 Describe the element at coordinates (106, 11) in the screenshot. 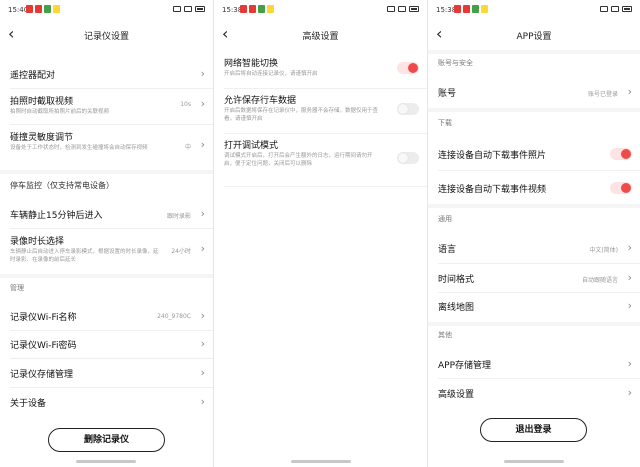

I see `status-bar: 15:40` at that location.